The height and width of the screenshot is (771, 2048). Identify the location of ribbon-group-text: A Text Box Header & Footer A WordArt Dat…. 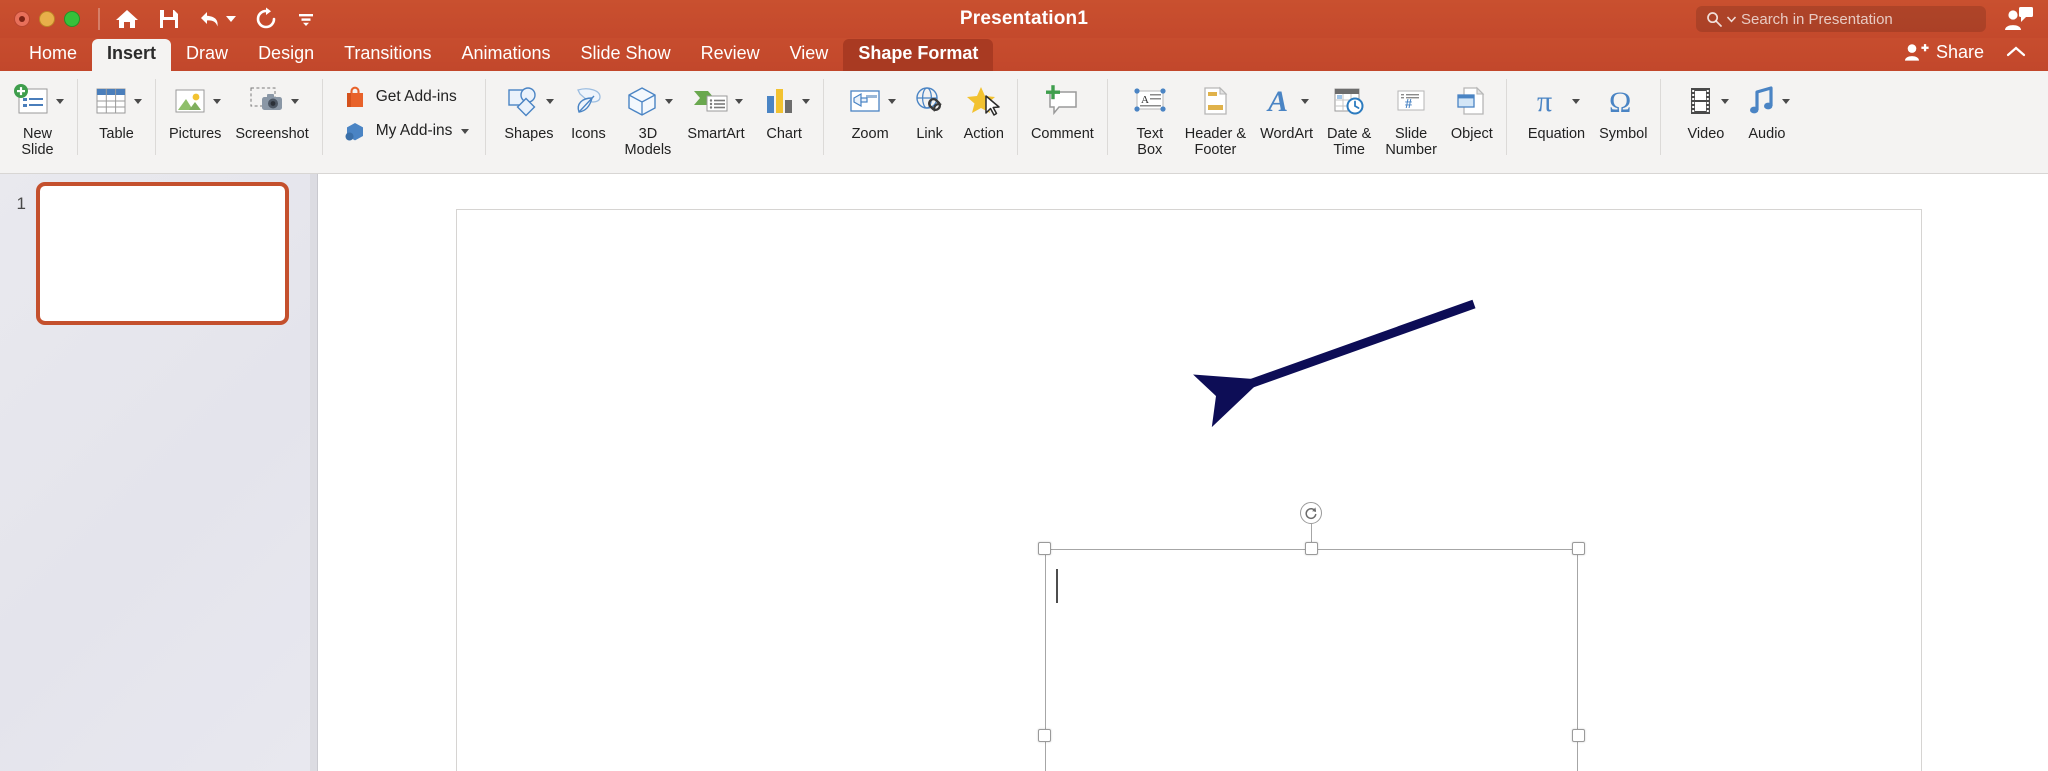
(1317, 122).